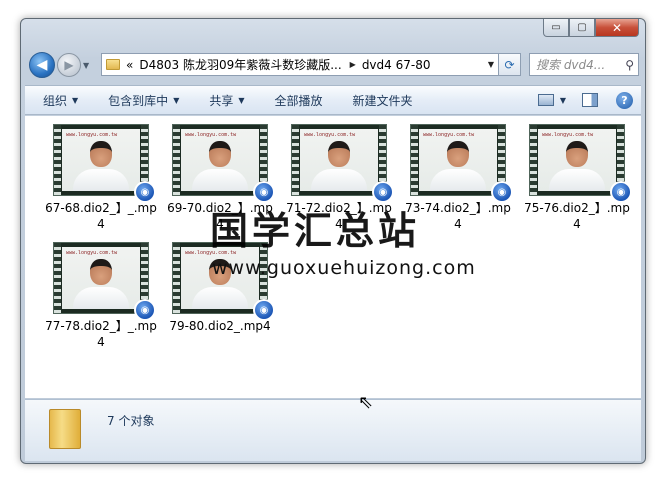 Image resolution: width=665 pixels, height=482 pixels. Describe the element at coordinates (315, 231) in the screenshot. I see `watermark-title: 国学汇总站` at that location.